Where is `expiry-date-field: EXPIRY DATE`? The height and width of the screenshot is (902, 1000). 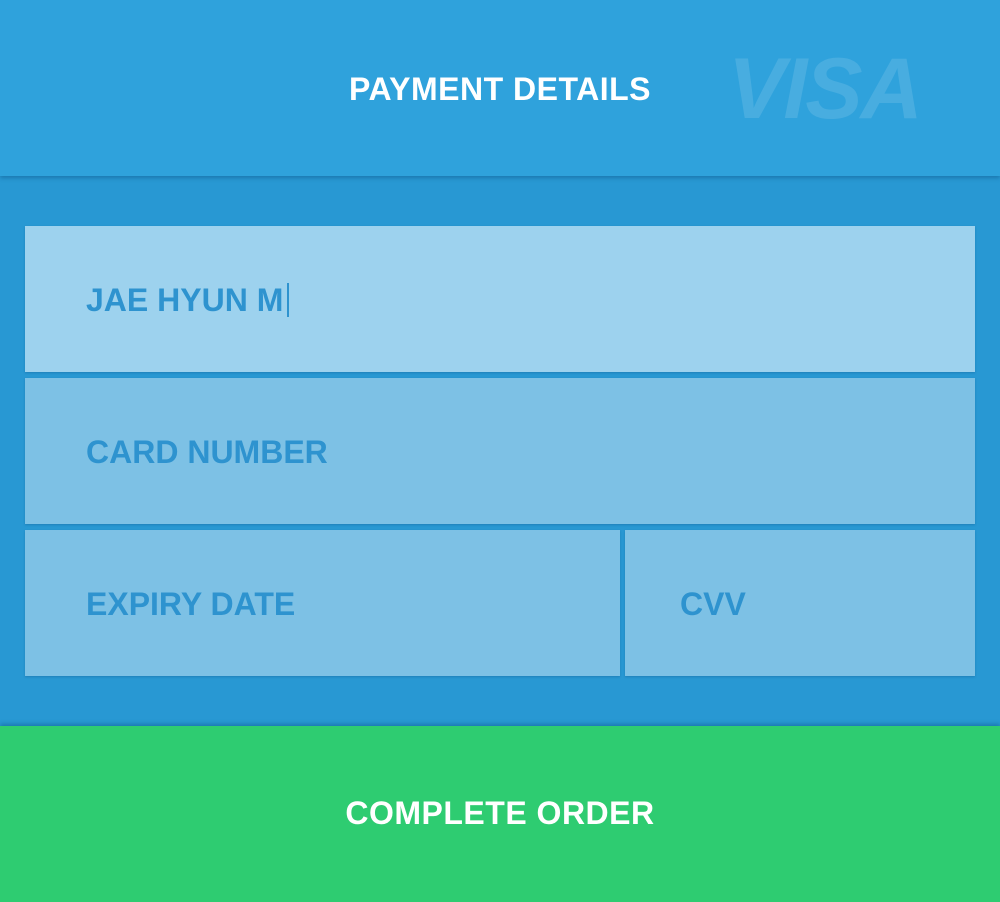
expiry-date-field: EXPIRY DATE is located at coordinates (322, 603).